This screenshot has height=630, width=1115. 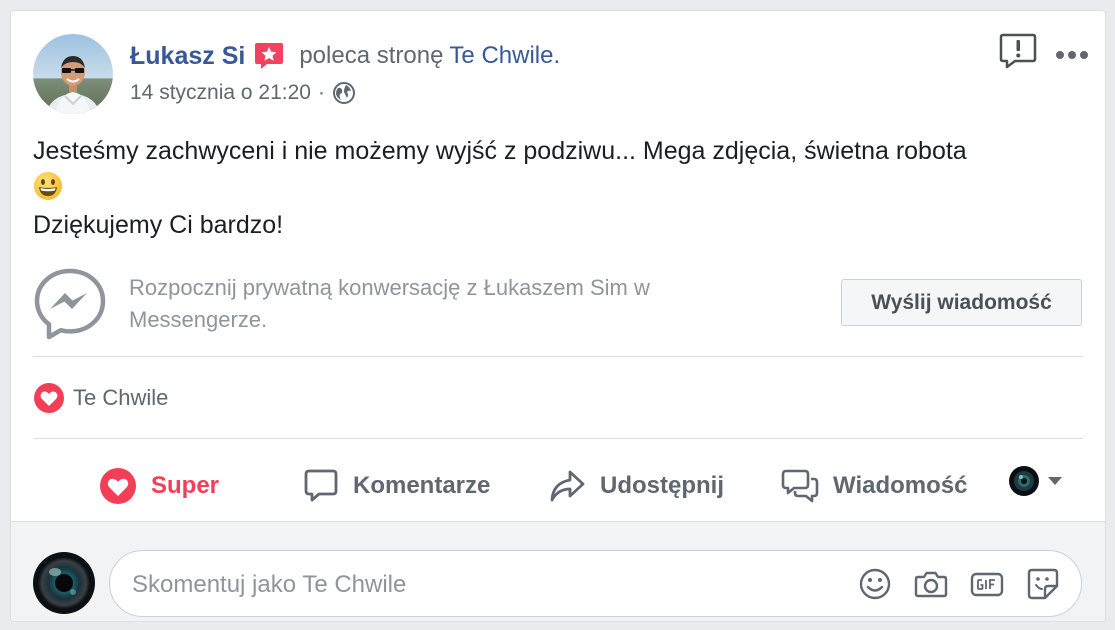 I want to click on messenger-icon, so click(x=70, y=304).